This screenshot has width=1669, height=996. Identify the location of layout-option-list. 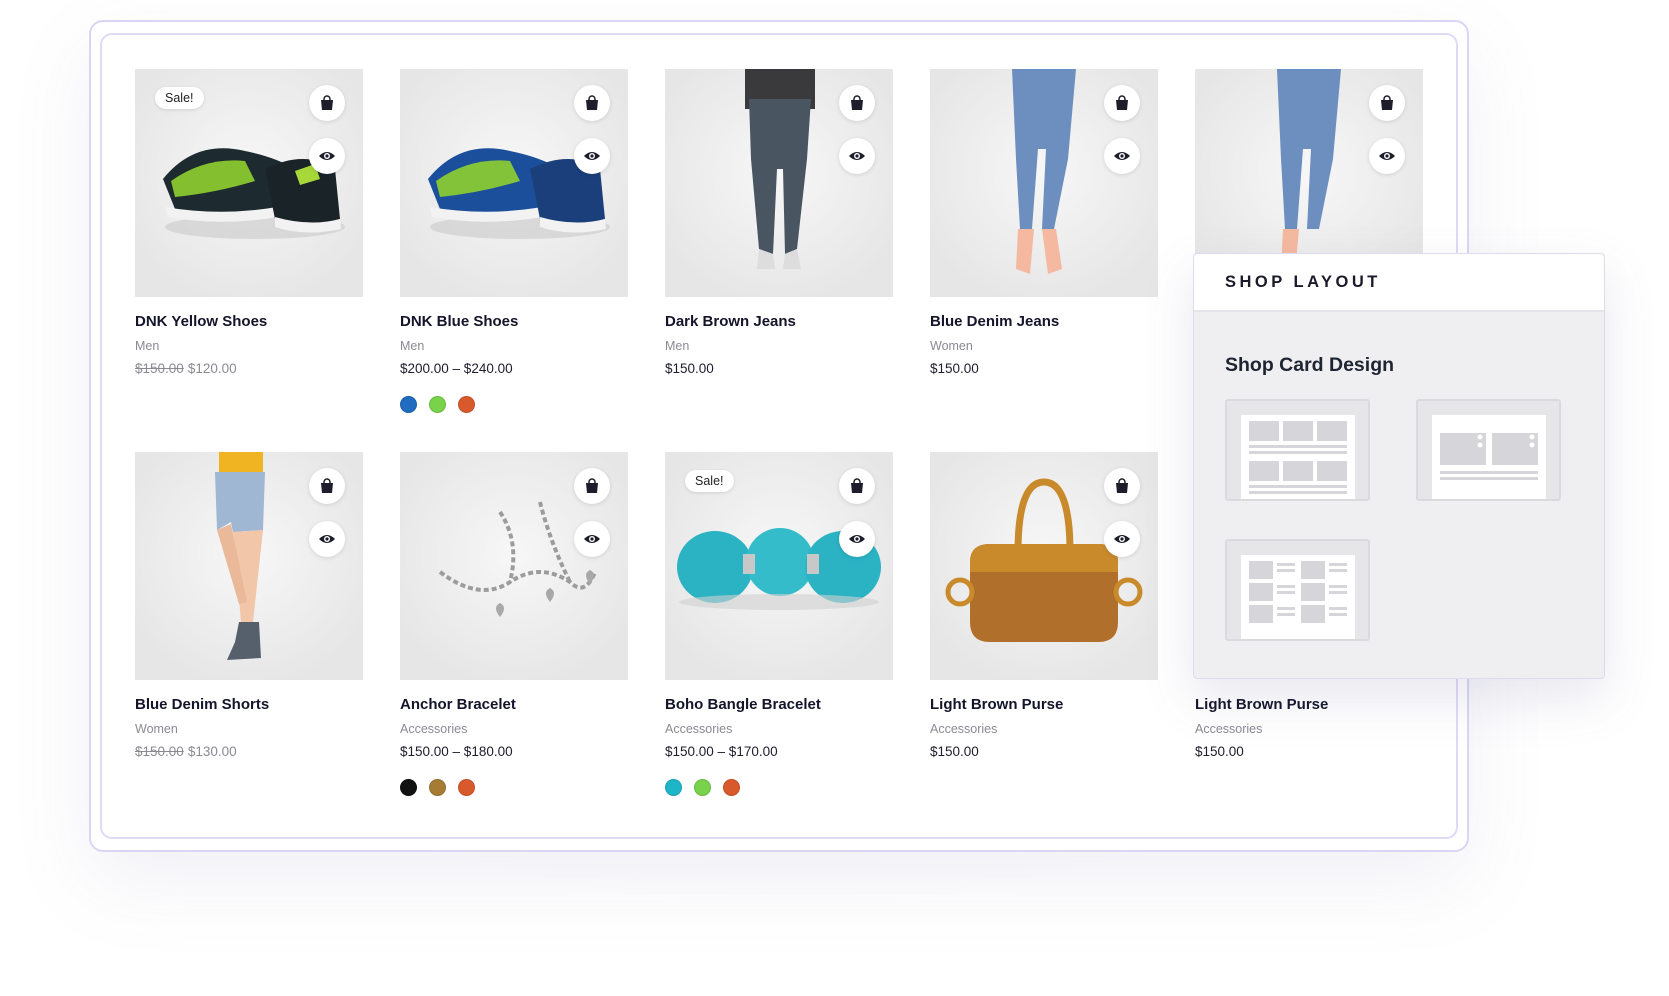
(1297, 590).